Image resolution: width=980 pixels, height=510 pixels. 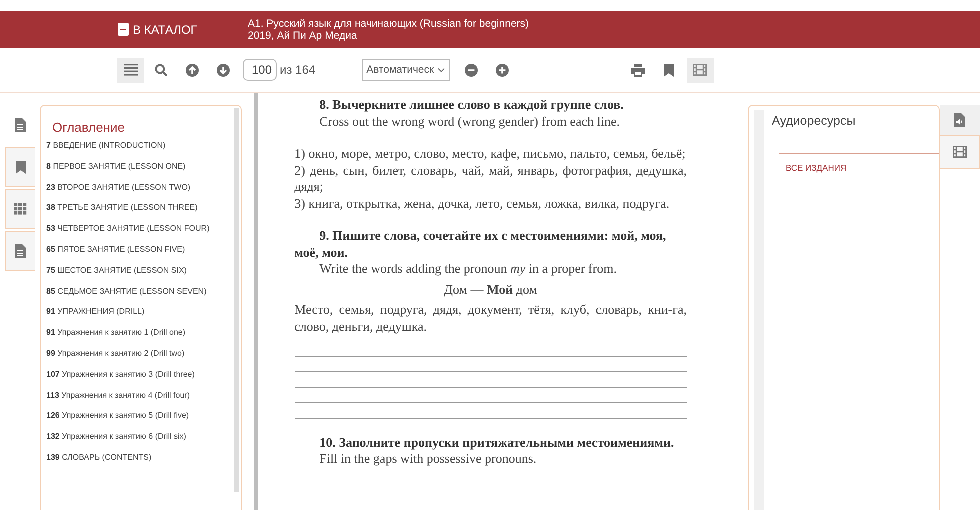 What do you see at coordinates (89, 127) in the screenshot?
I see `panel-title: Оглавление` at bounding box center [89, 127].